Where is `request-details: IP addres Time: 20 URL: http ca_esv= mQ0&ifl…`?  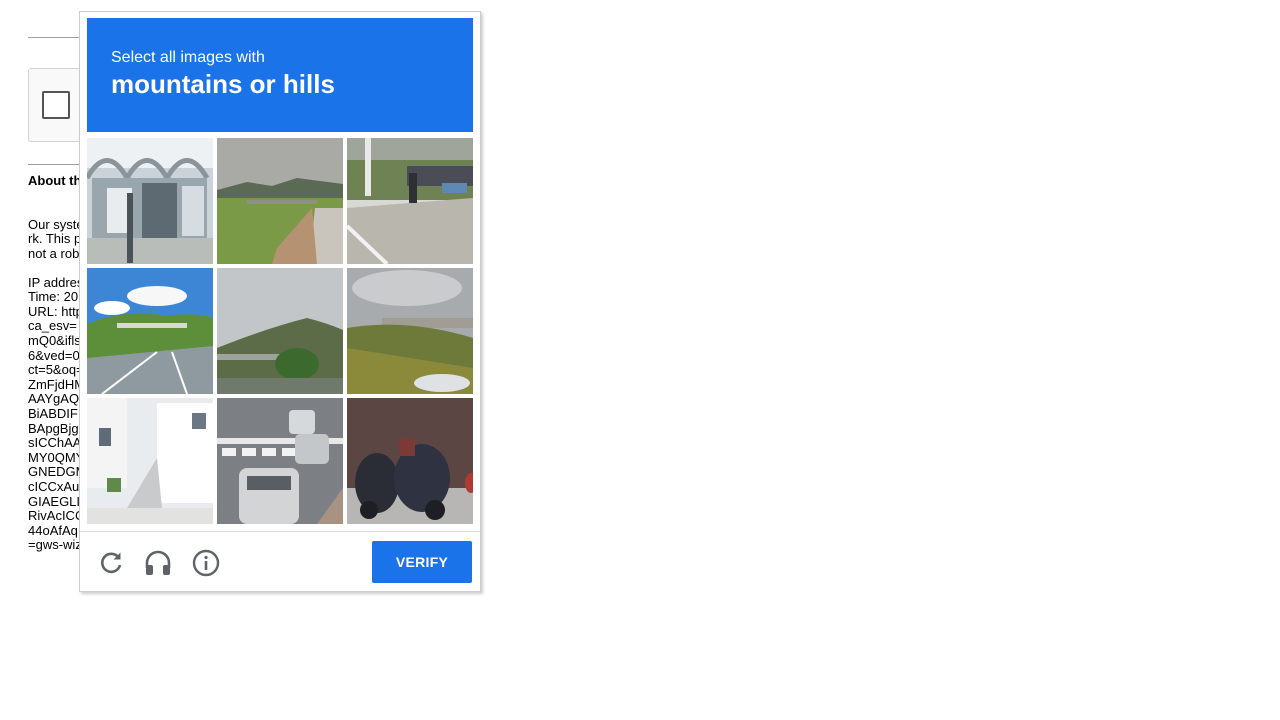
request-details: IP addres Time: 20 URL: http ca_esv= mQ0&ifl… is located at coordinates (54, 414).